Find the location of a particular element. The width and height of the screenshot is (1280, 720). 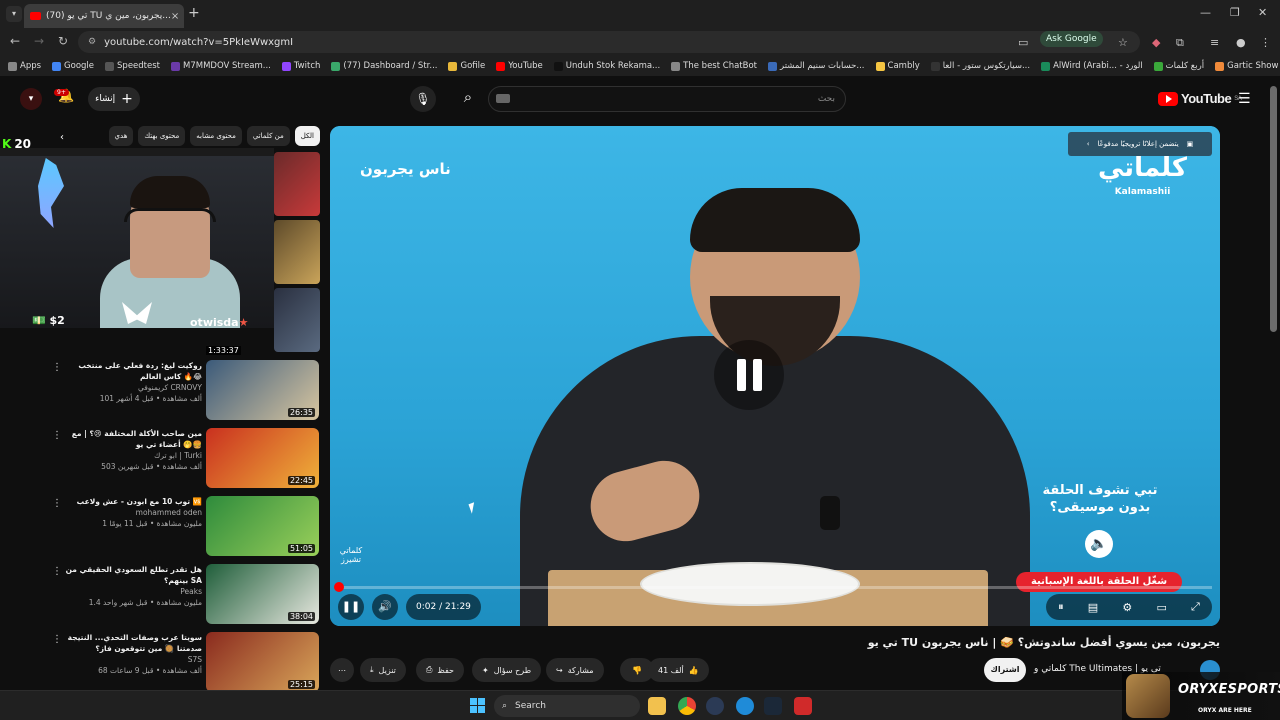

bookmark-item: Google is located at coordinates (73, 66).